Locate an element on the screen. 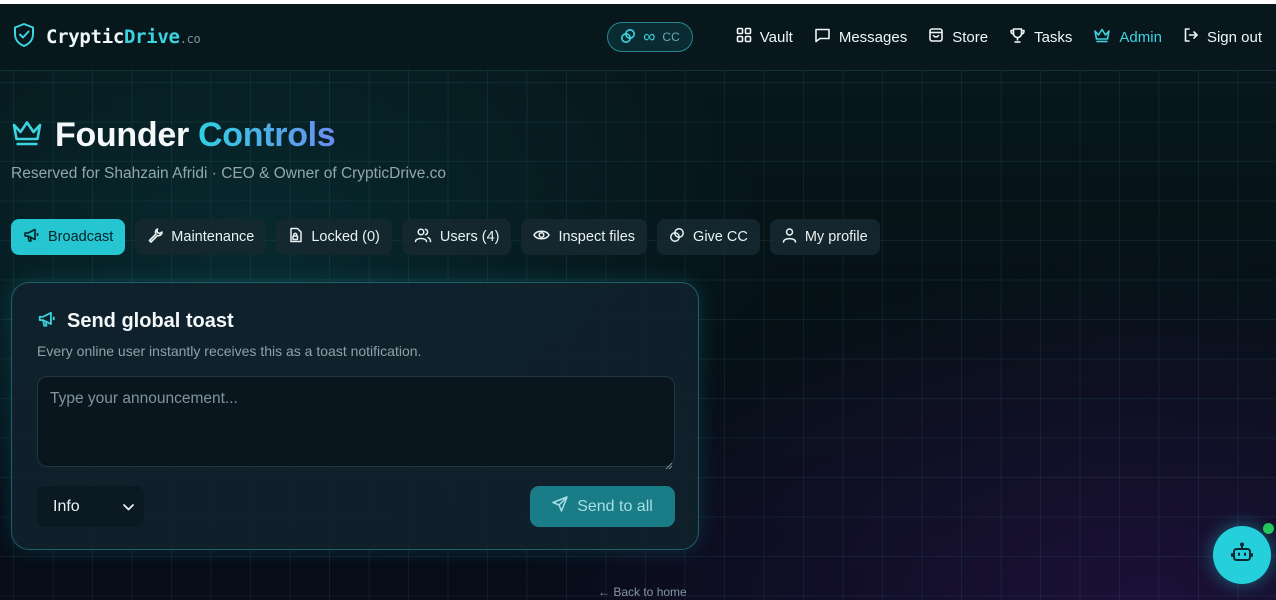  tab-my-profile-label: My profile is located at coordinates (836, 237).